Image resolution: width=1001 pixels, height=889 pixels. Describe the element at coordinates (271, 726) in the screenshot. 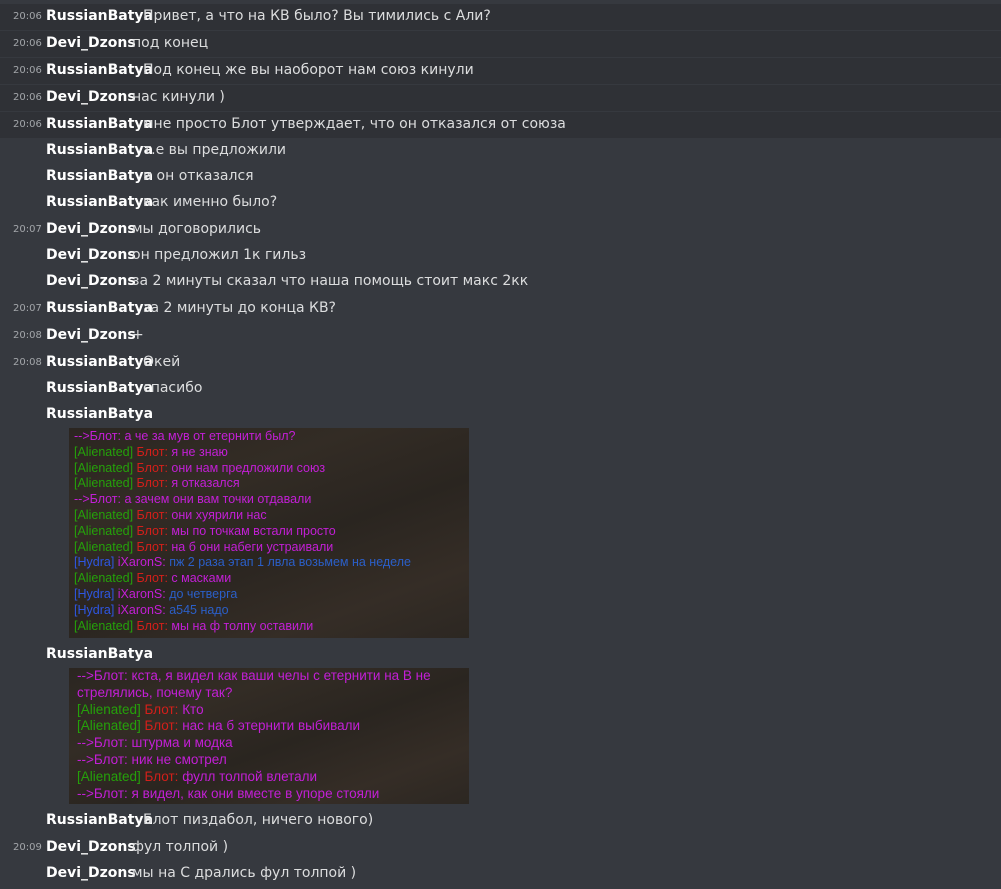

I see `game-chat-segment: нас на б этернити выбивали` at that location.